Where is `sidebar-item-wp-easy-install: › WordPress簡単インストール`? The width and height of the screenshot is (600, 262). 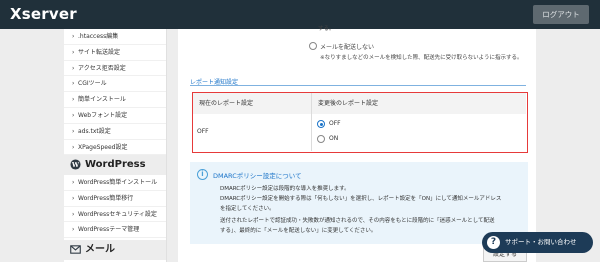
sidebar-item-wp-easy-install: › WordPress簡単インストール is located at coordinates (115, 183).